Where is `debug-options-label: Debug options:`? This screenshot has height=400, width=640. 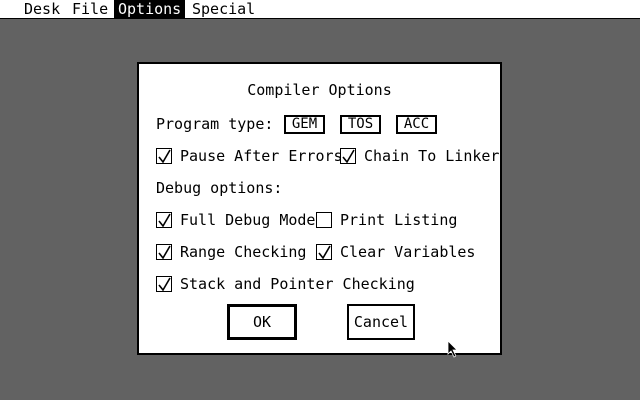
debug-options-label: Debug options: is located at coordinates (219, 188).